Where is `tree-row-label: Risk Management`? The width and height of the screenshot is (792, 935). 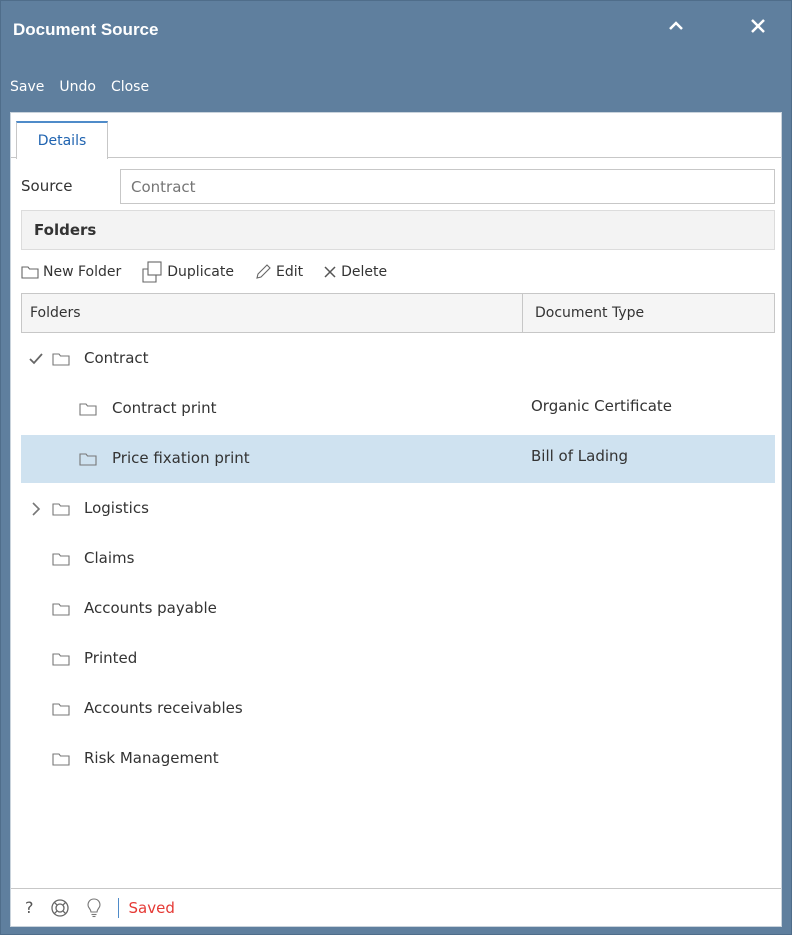
tree-row-label: Risk Management is located at coordinates (151, 758).